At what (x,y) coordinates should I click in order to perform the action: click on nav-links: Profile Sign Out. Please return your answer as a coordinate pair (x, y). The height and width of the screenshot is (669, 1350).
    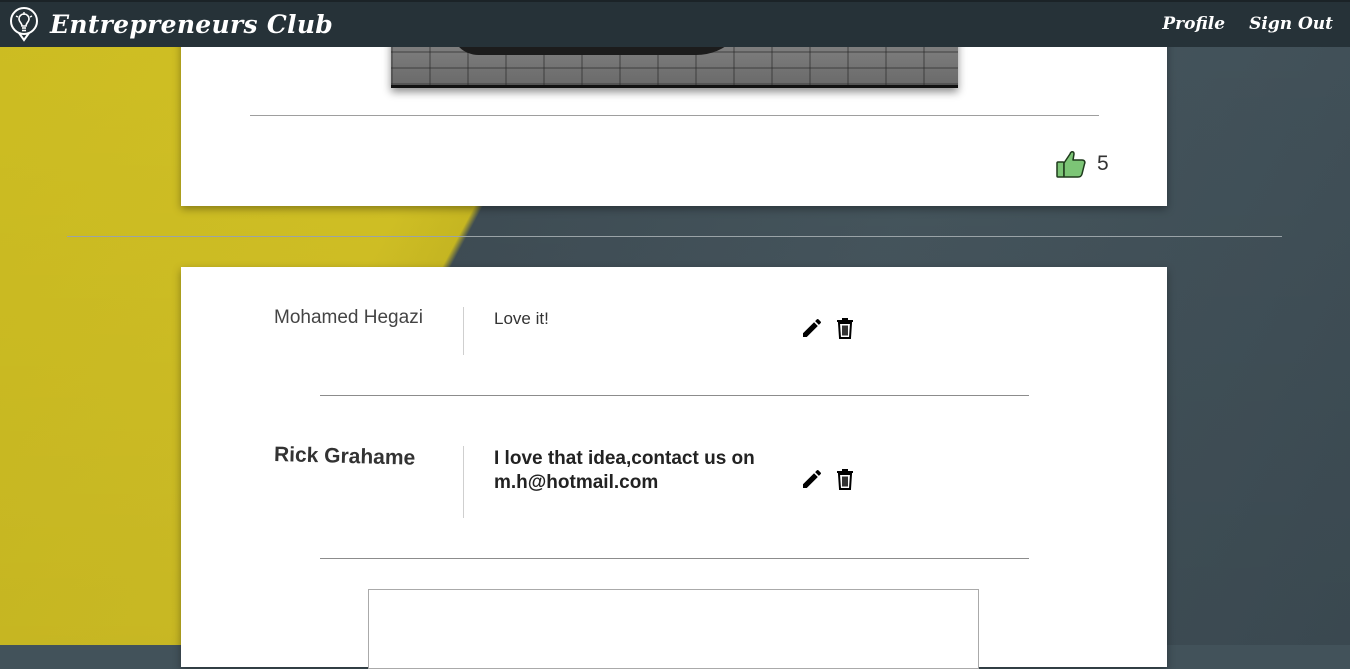
    Looking at the image, I should click on (1247, 24).